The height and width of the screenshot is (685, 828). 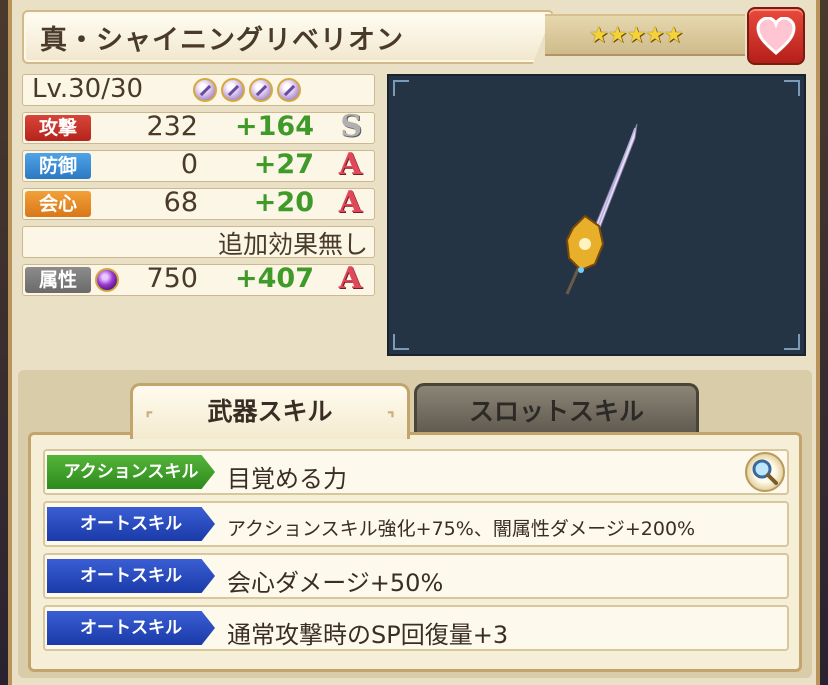 I want to click on tab-slot-skills: スロットスキル, so click(x=556, y=409).